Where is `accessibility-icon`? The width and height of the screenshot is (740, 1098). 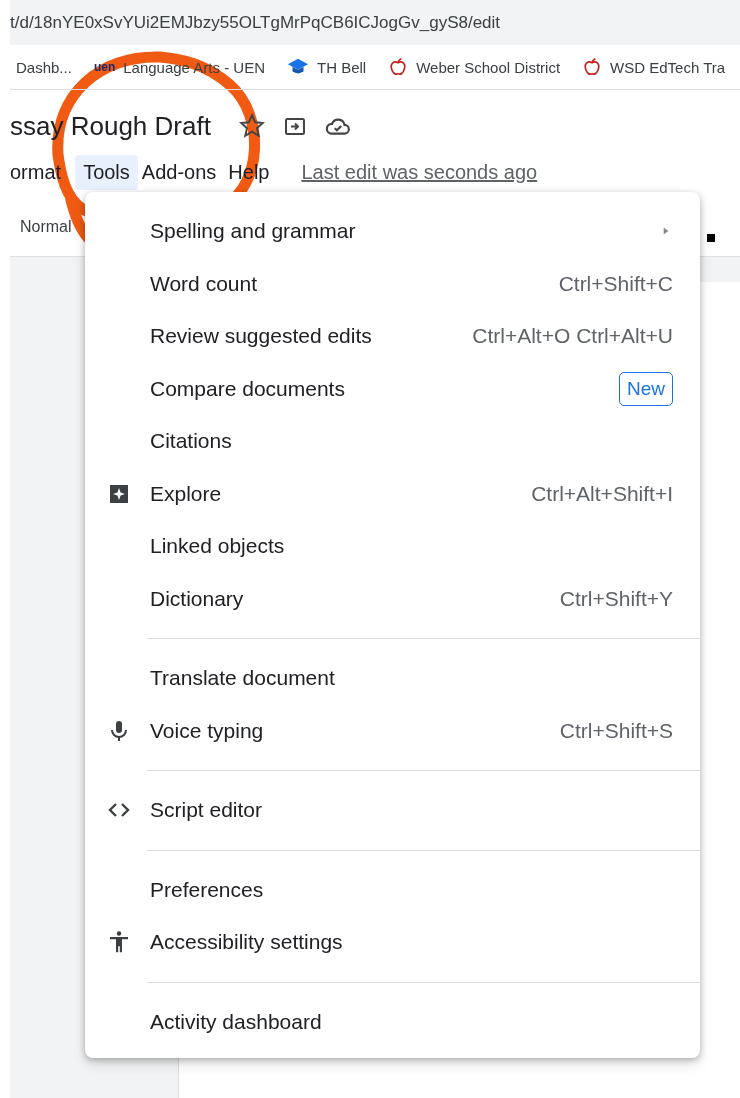
accessibility-icon is located at coordinates (119, 942).